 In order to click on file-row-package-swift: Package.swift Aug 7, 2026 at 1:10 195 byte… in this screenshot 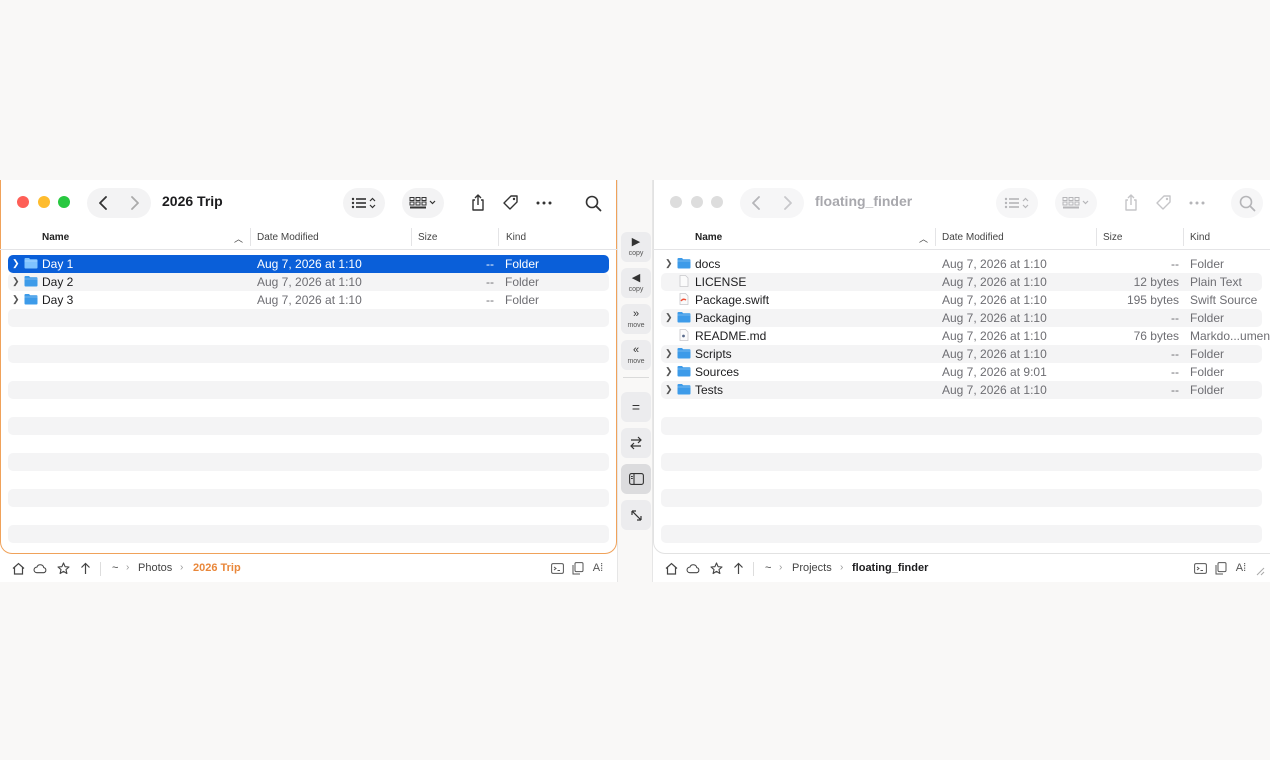, I will do `click(961, 300)`.